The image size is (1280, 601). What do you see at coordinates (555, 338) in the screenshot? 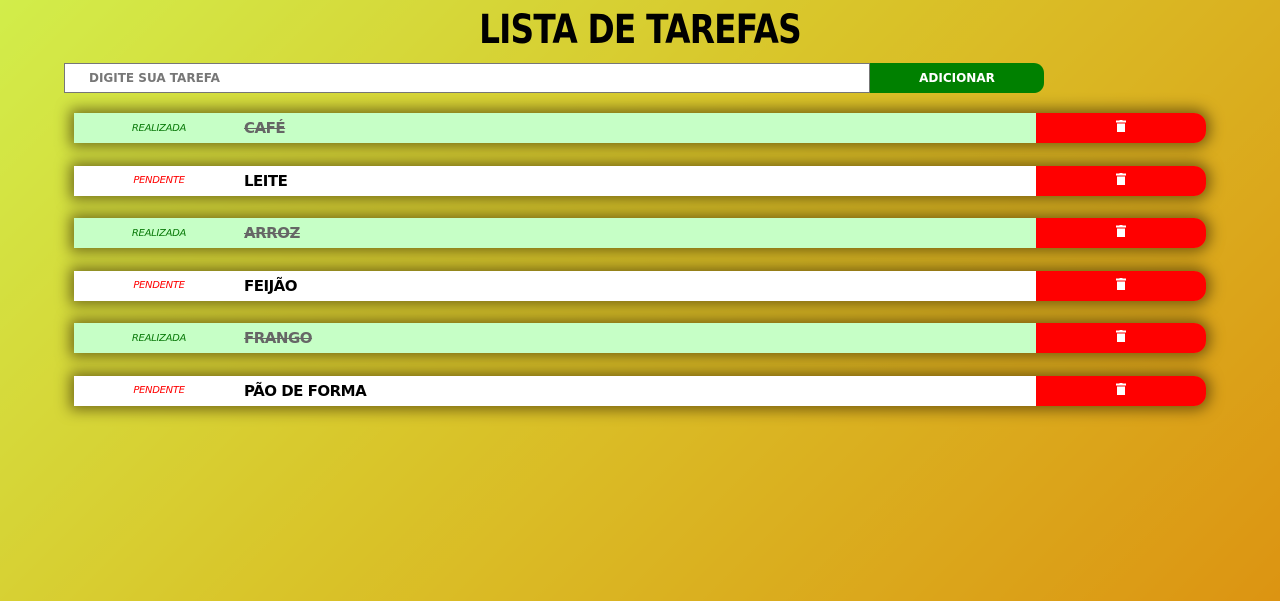
I see `task-toggle: Realizada Frango` at bounding box center [555, 338].